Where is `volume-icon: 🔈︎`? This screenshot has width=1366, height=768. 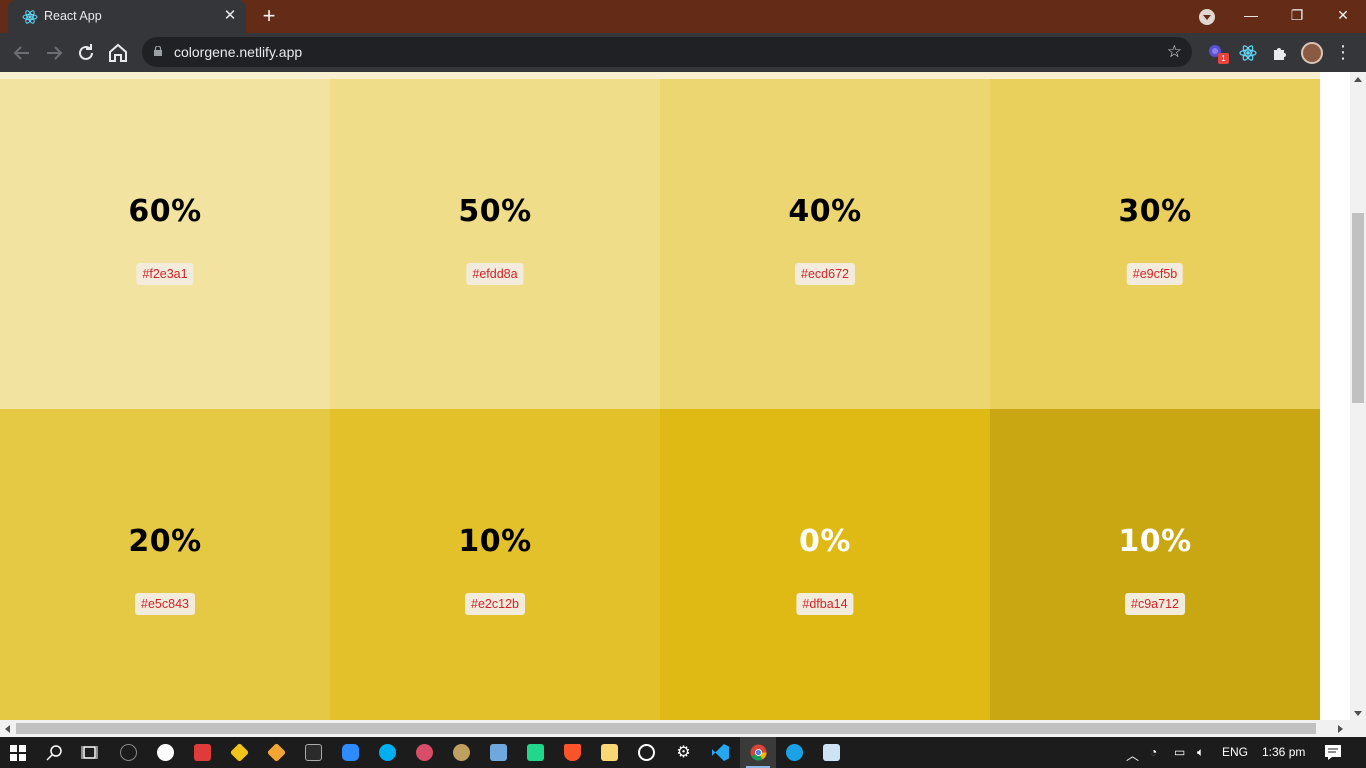 volume-icon: 🔈︎ is located at coordinates (1200, 752).